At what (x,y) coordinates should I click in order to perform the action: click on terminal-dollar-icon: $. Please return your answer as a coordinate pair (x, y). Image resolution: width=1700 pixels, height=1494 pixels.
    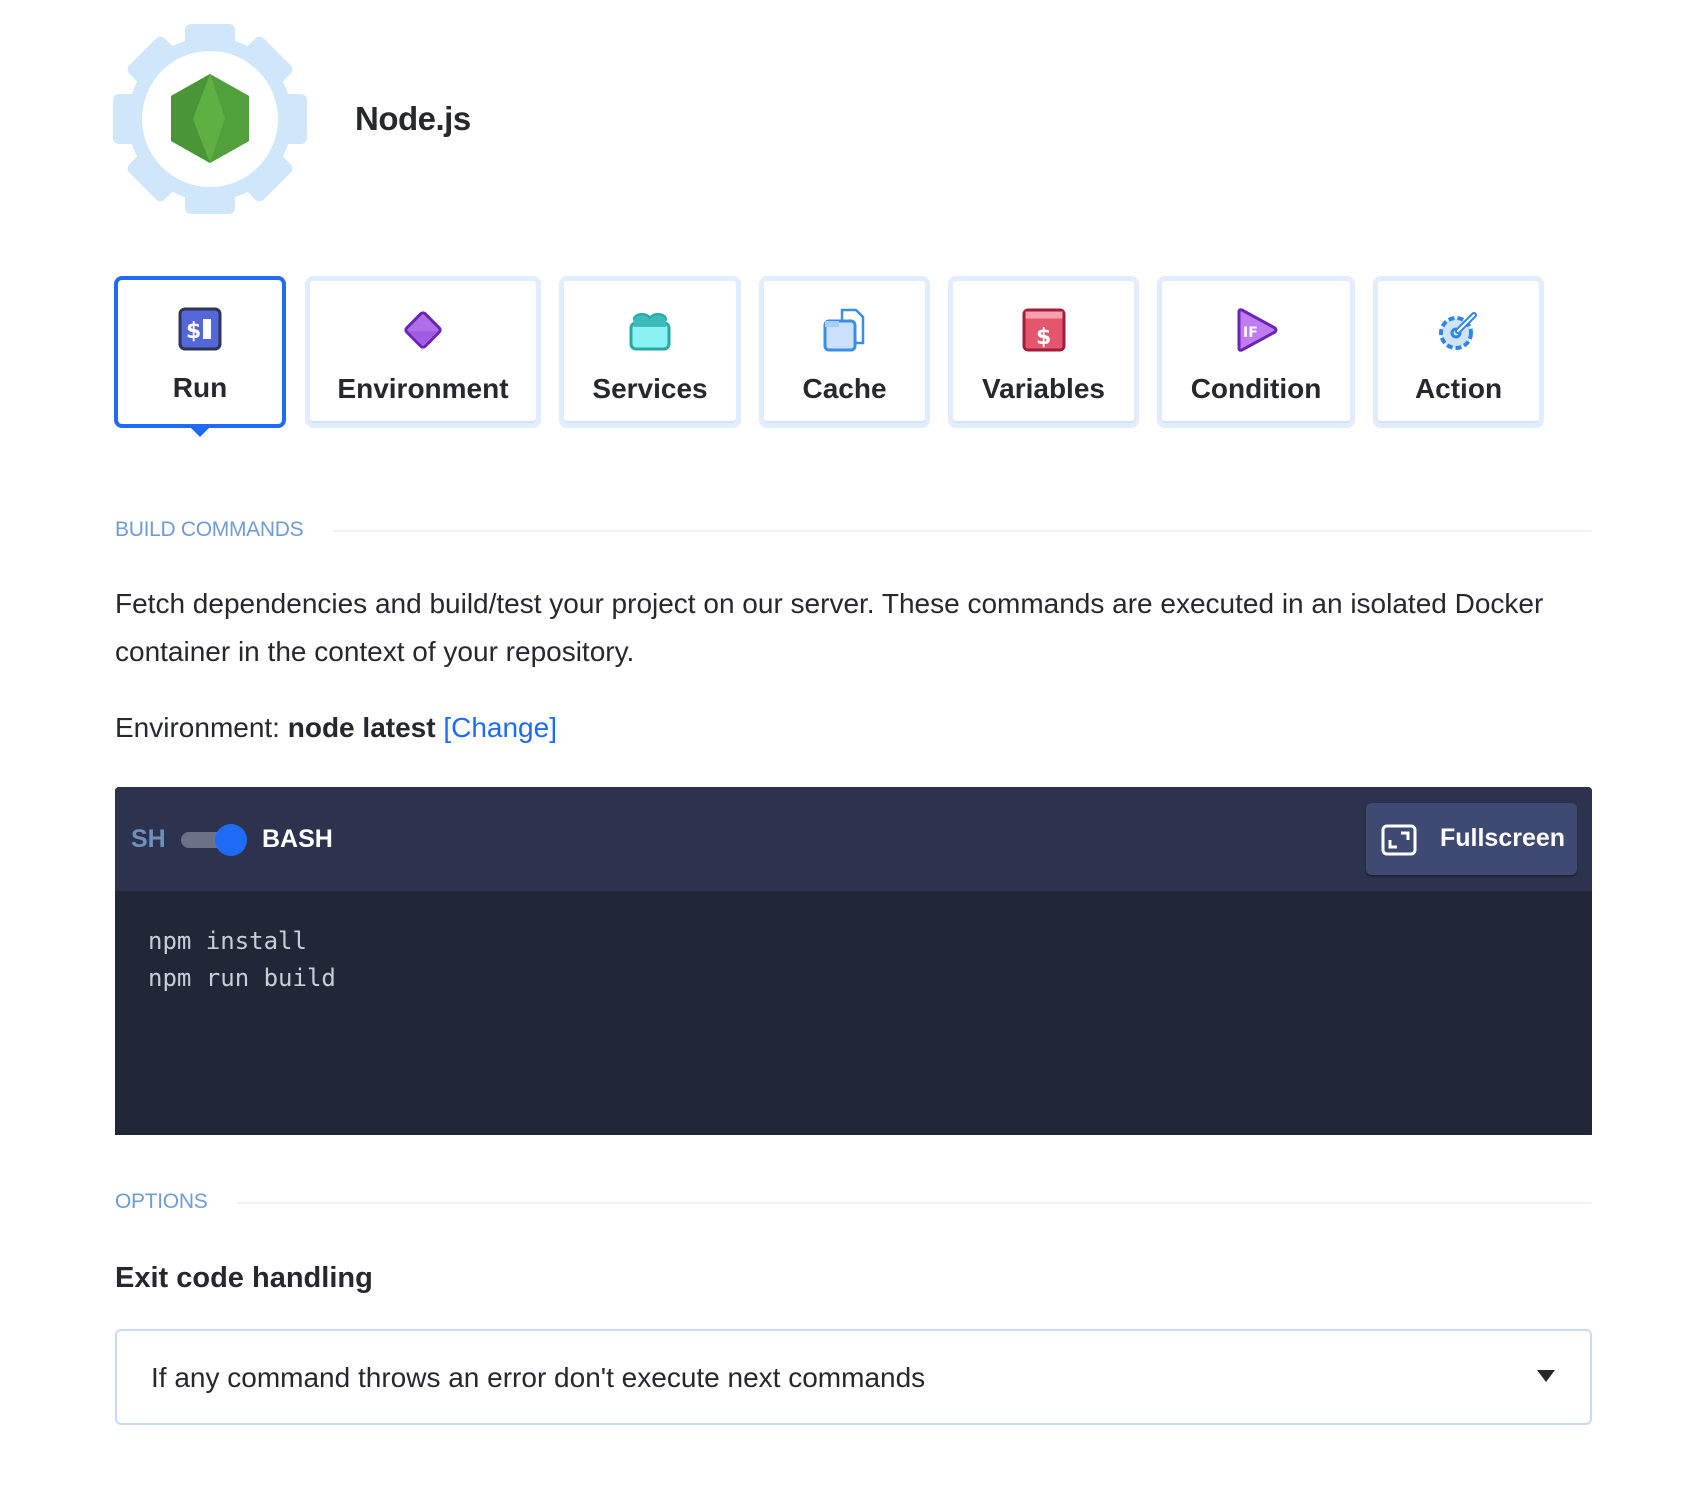
    Looking at the image, I should click on (200, 329).